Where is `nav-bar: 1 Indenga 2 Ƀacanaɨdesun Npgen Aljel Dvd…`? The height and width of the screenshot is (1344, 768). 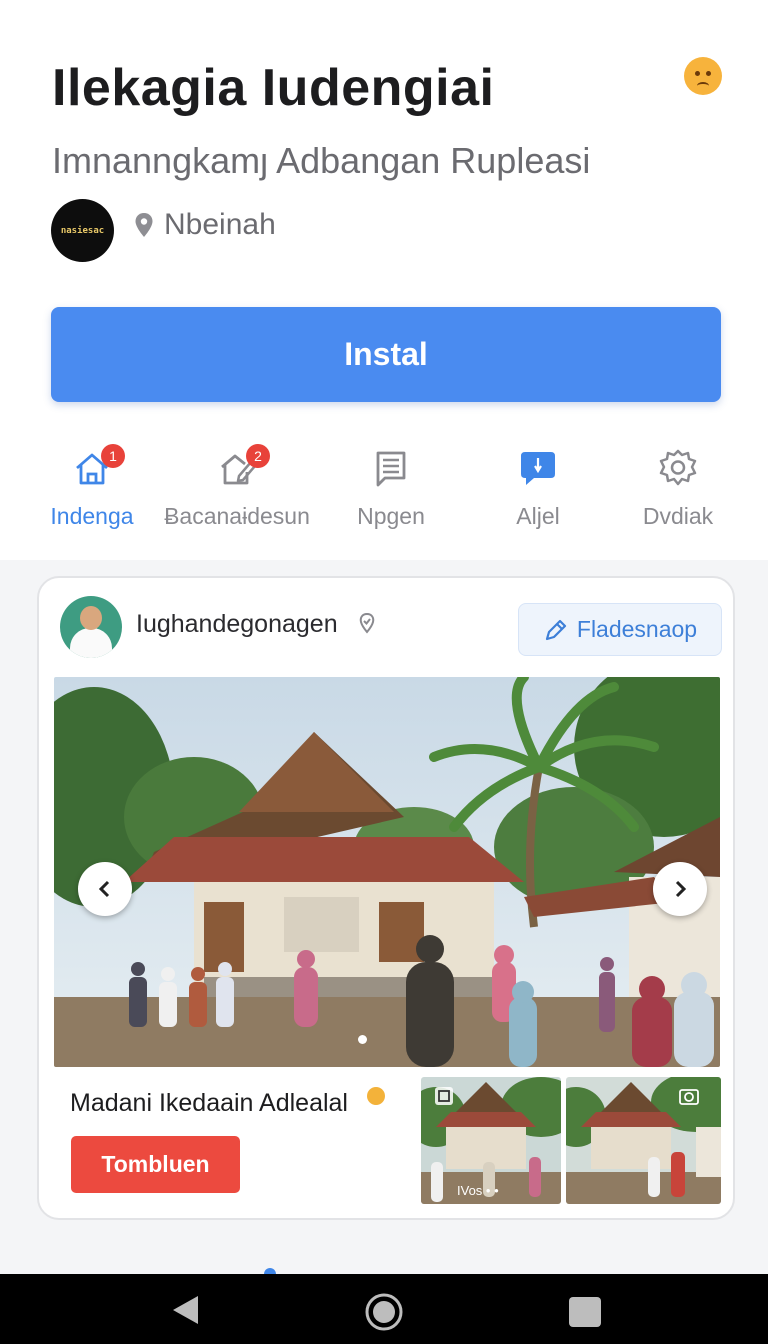 nav-bar: 1 Indenga 2 Ƀacanaɨdesun Npgen Aljel Dvd… is located at coordinates (384, 490).